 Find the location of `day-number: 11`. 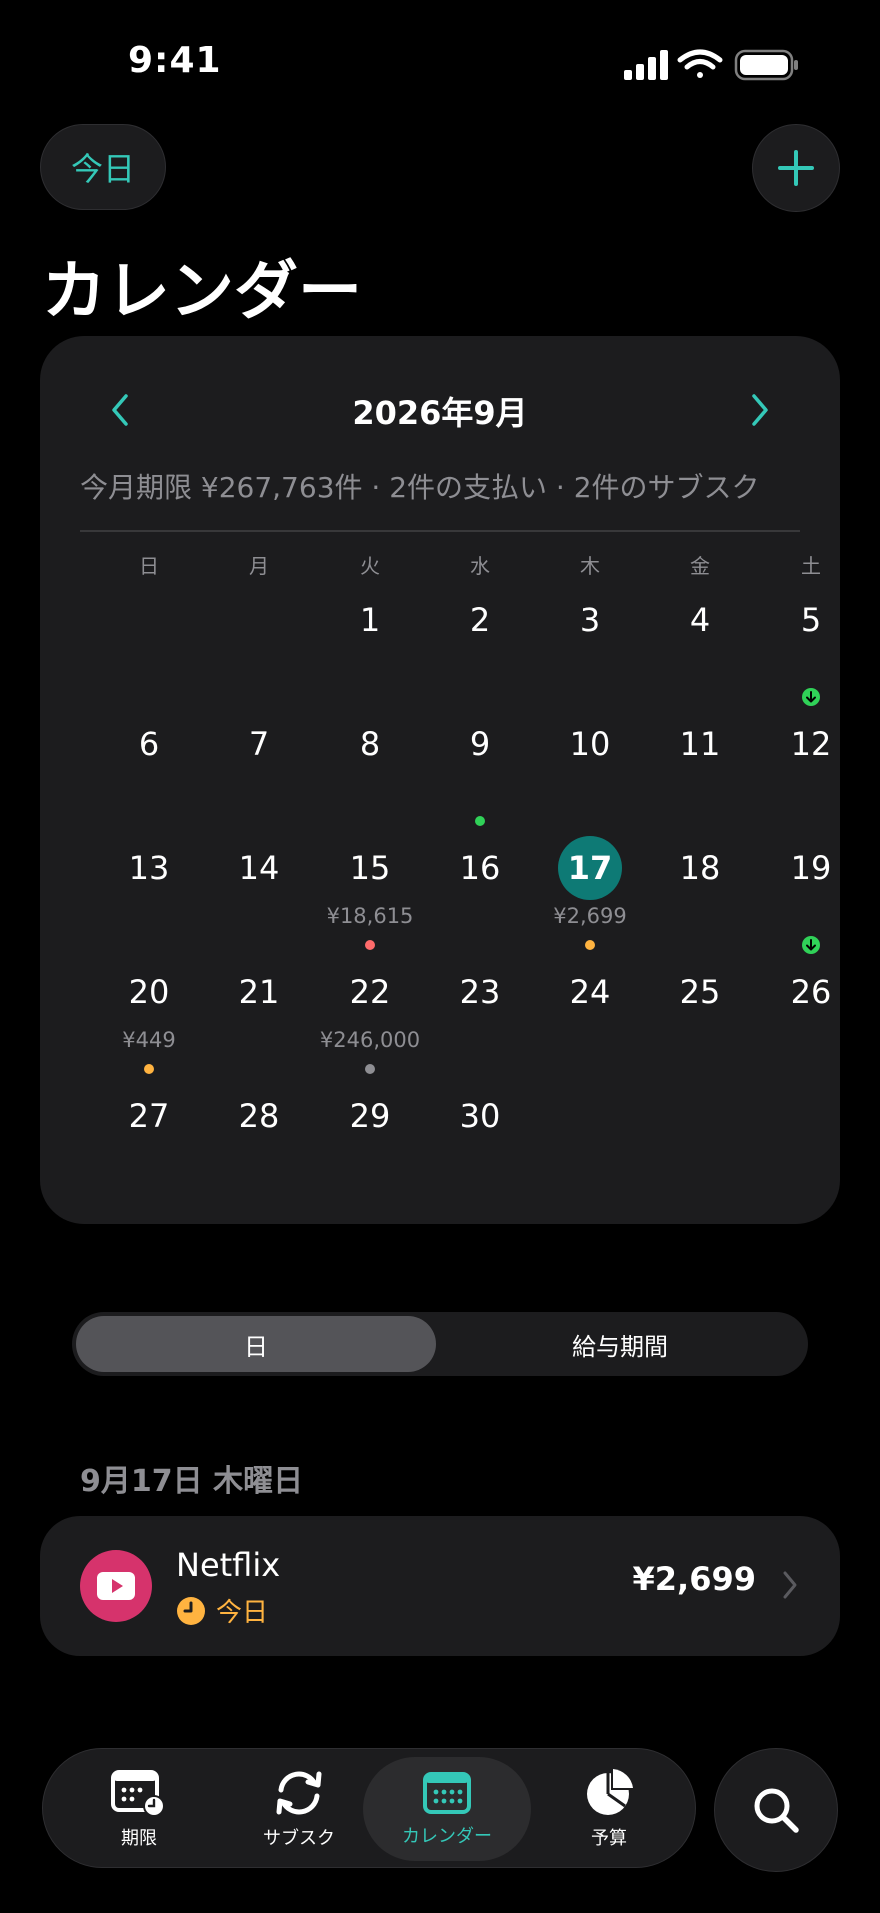

day-number: 11 is located at coordinates (700, 744).